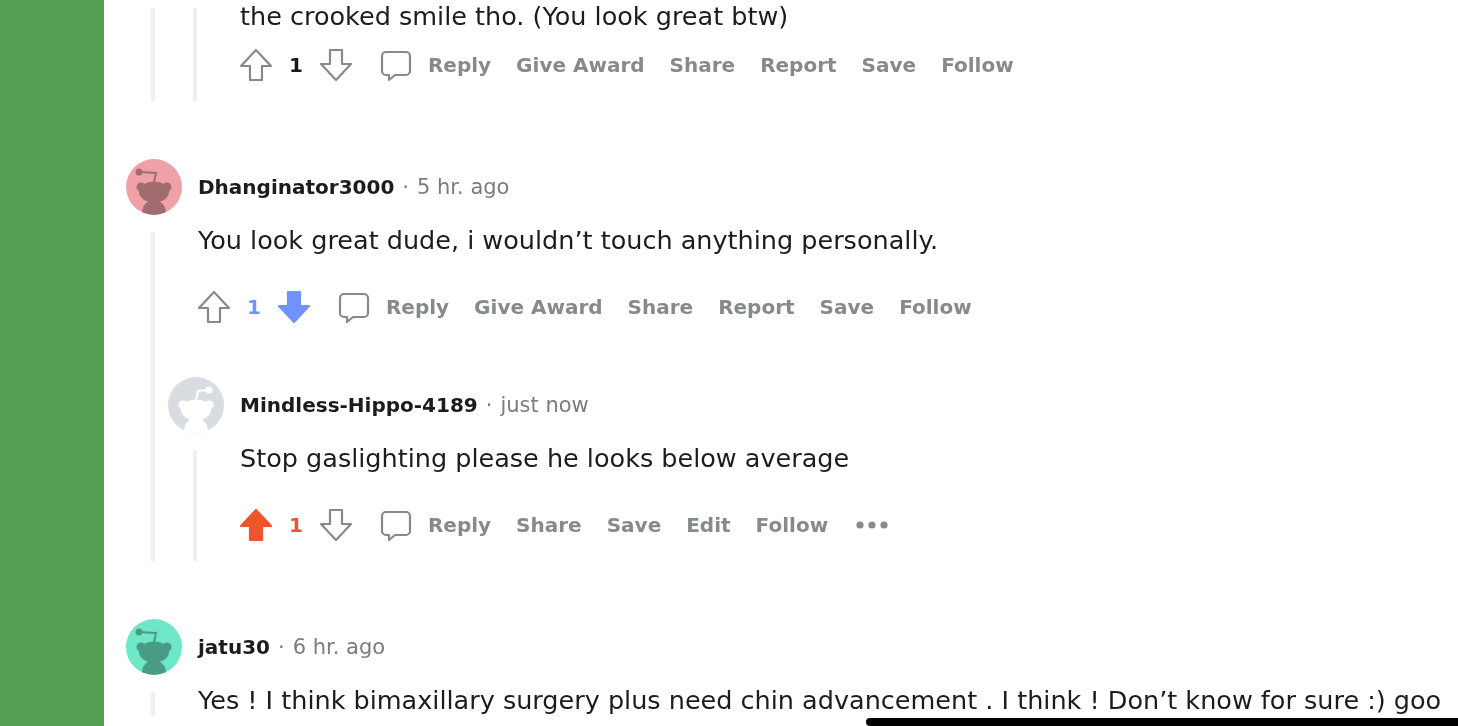  What do you see at coordinates (296, 187) in the screenshot?
I see `username: Dhanginator3000` at bounding box center [296, 187].